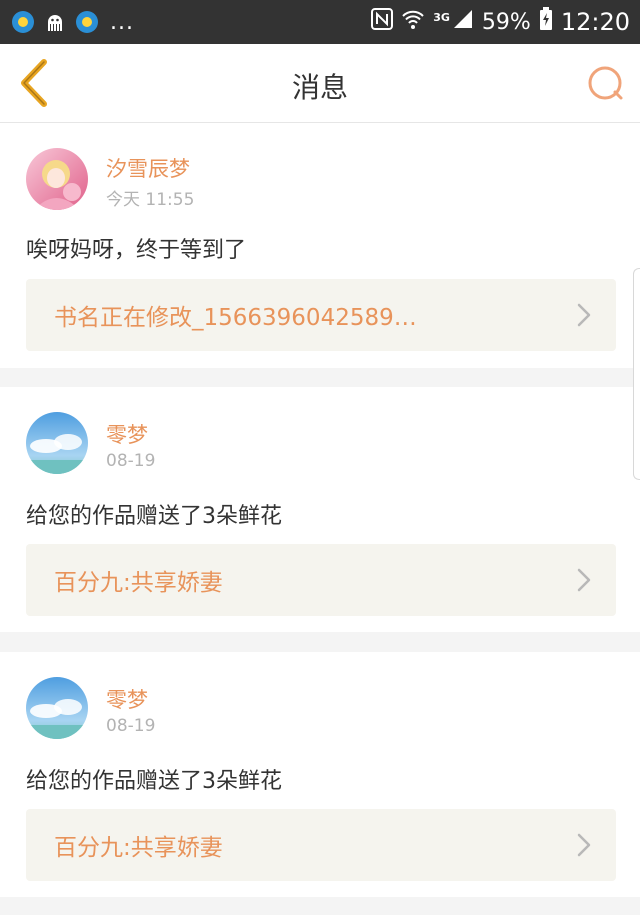 This screenshot has width=640, height=915. What do you see at coordinates (319, 87) in the screenshot?
I see `page-title: 消息` at bounding box center [319, 87].